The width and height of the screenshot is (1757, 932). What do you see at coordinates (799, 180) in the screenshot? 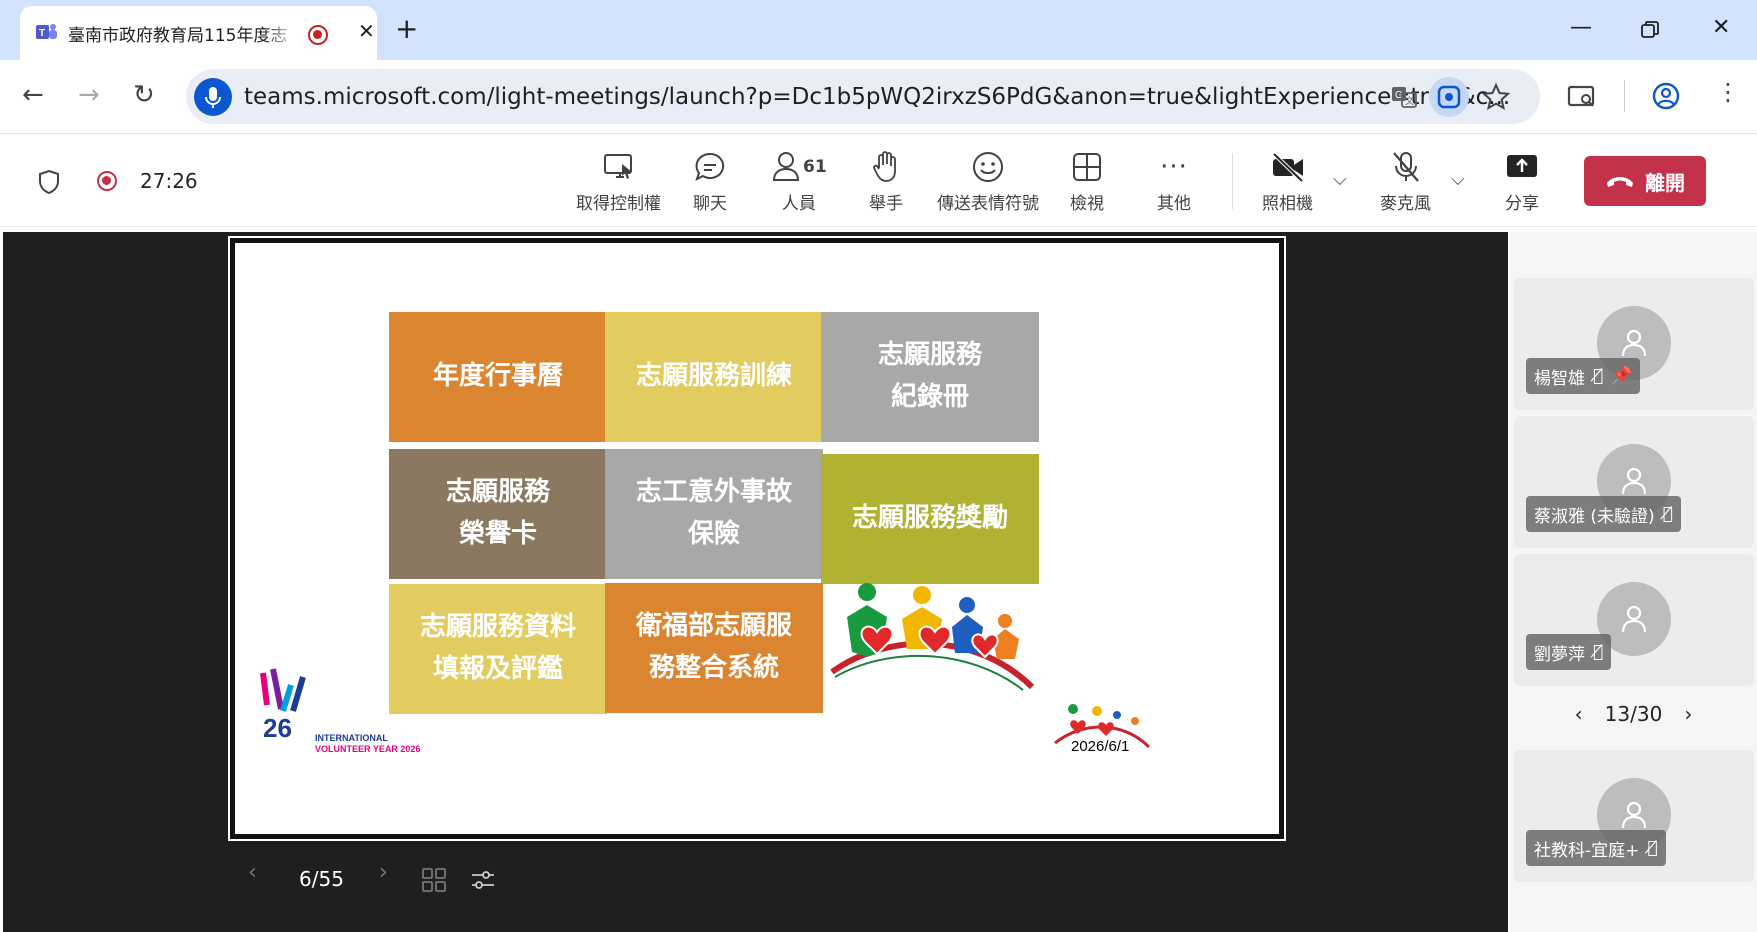
I see `people-button: 61 人員` at bounding box center [799, 180].